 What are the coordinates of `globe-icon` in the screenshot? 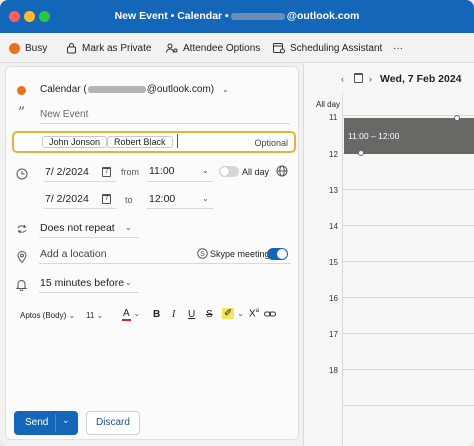 It's located at (282, 172).